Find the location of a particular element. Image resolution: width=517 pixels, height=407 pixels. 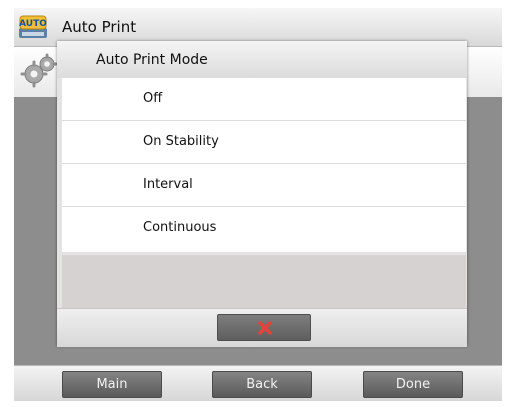

cancel-button is located at coordinates (264, 327).